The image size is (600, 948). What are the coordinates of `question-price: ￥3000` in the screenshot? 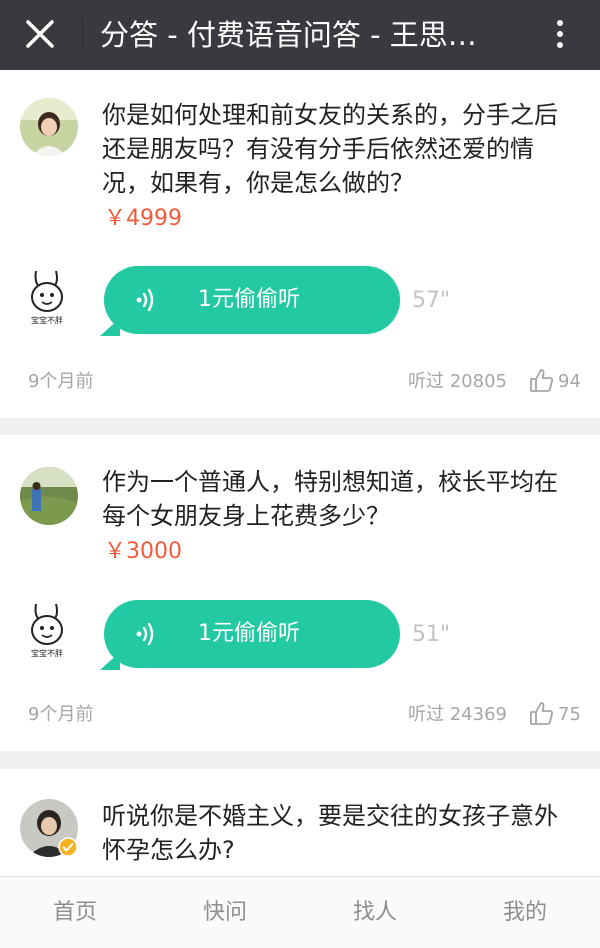 It's located at (143, 551).